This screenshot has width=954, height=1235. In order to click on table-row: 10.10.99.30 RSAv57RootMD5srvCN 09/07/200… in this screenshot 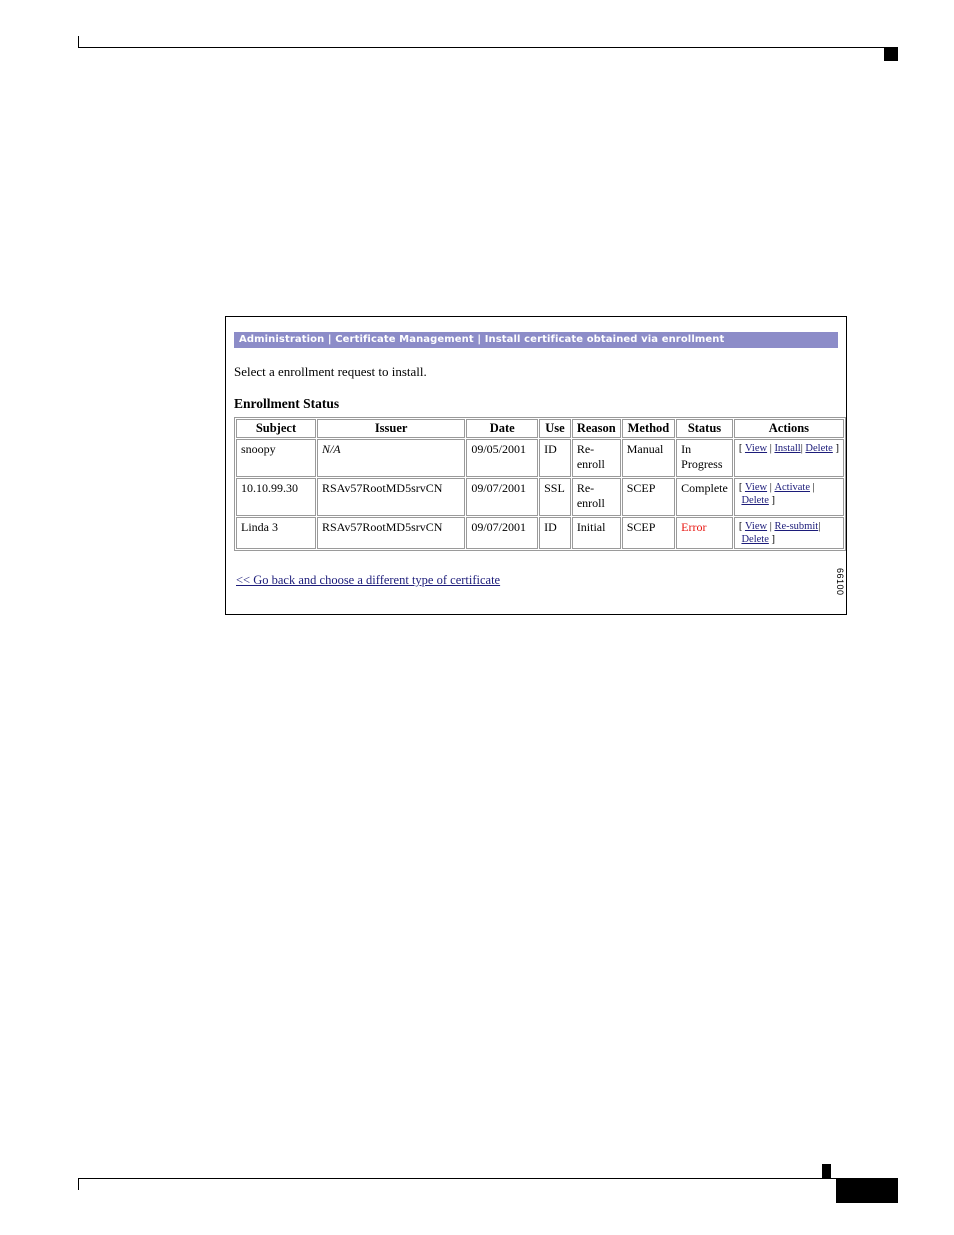, I will do `click(540, 497)`.